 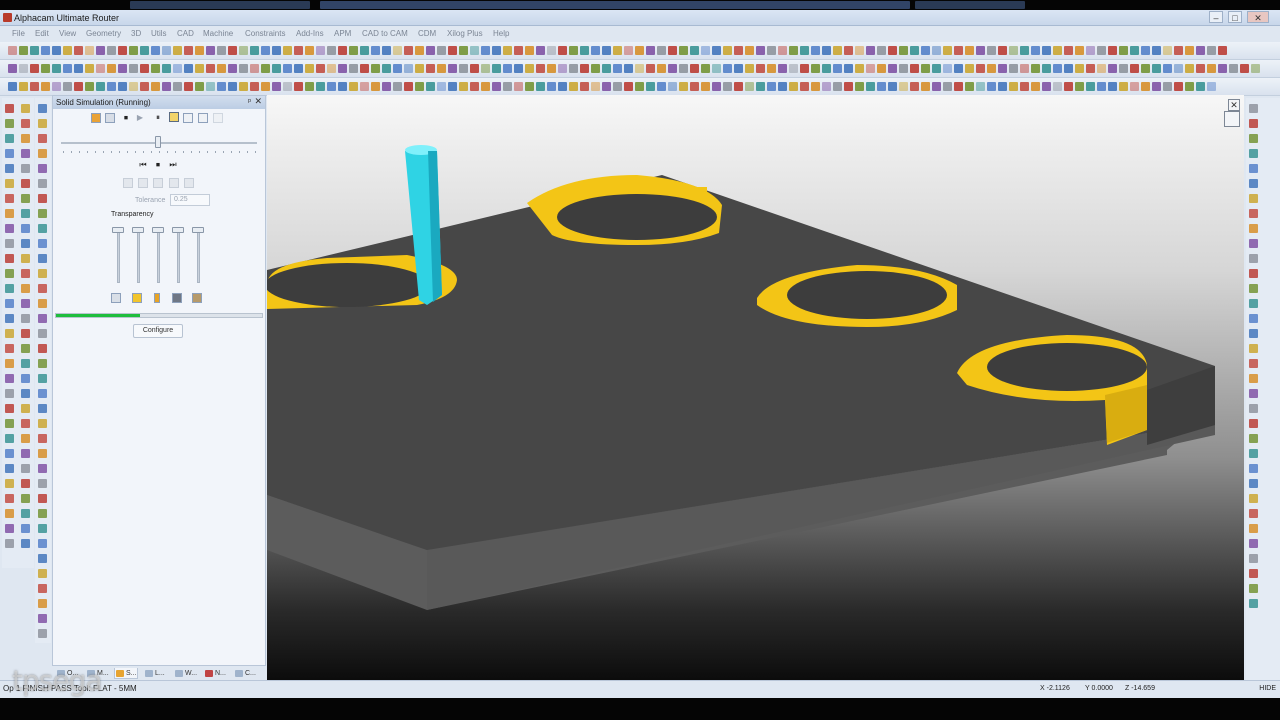 What do you see at coordinates (103, 33) in the screenshot?
I see `menu-geometry: Geometry` at bounding box center [103, 33].